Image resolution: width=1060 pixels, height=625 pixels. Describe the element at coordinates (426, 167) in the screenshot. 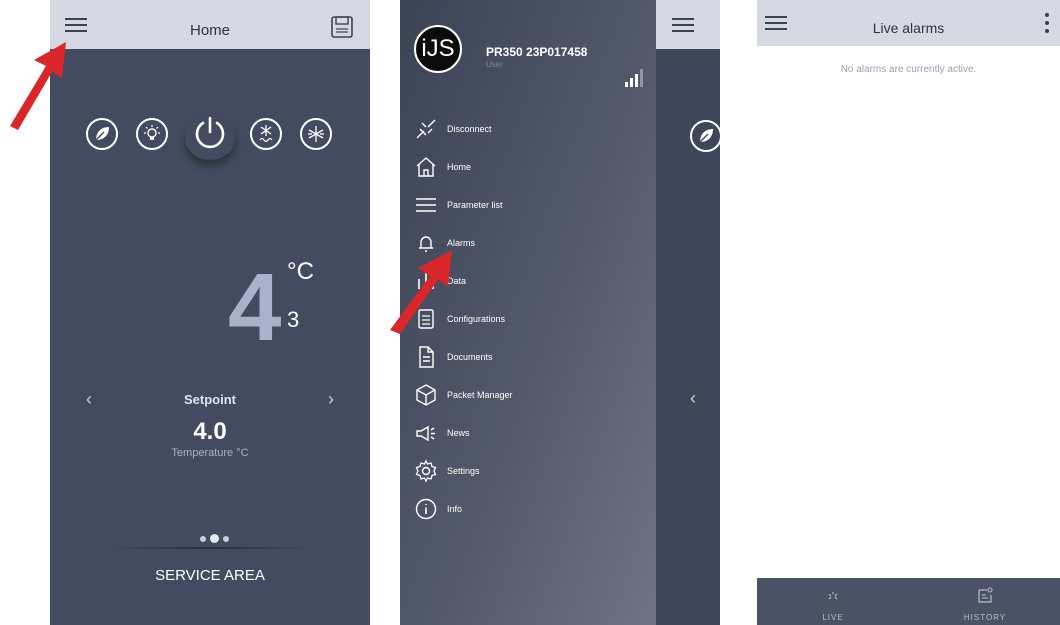

I see `home-icon` at that location.